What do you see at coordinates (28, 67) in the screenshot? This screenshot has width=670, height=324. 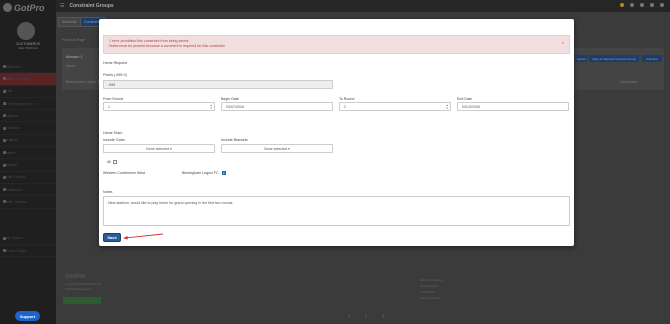 I see `sidebar-item-dashboard: Dashboard ›` at bounding box center [28, 67].